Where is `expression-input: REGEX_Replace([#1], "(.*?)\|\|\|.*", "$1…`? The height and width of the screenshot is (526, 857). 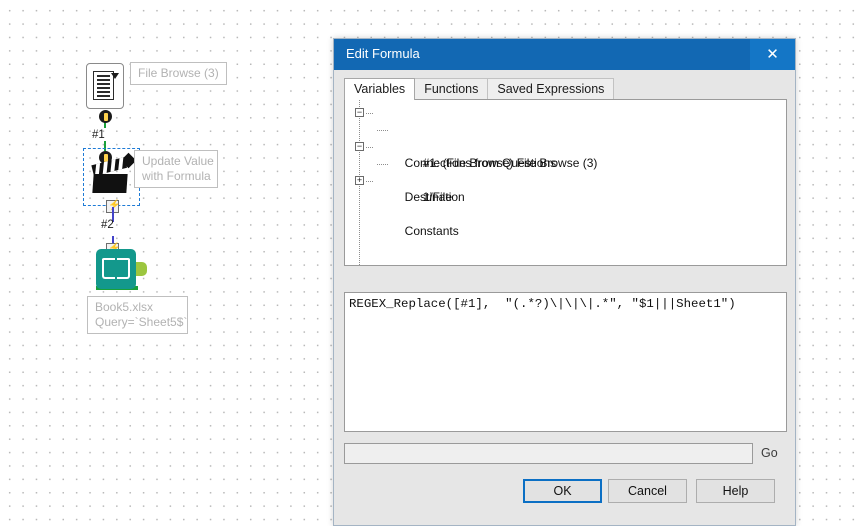 expression-input: REGEX_Replace([#1], "(.*?)\|\|\|.*", "$1… is located at coordinates (565, 362).